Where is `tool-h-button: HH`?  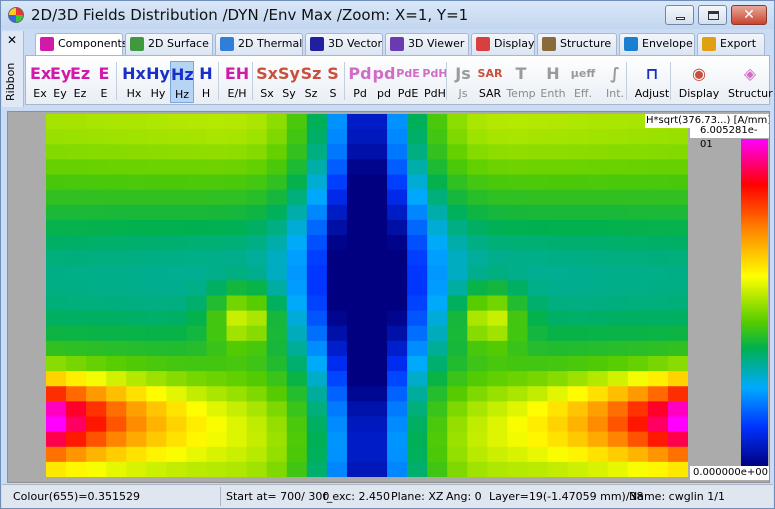
tool-h-button: HH is located at coordinates (206, 82).